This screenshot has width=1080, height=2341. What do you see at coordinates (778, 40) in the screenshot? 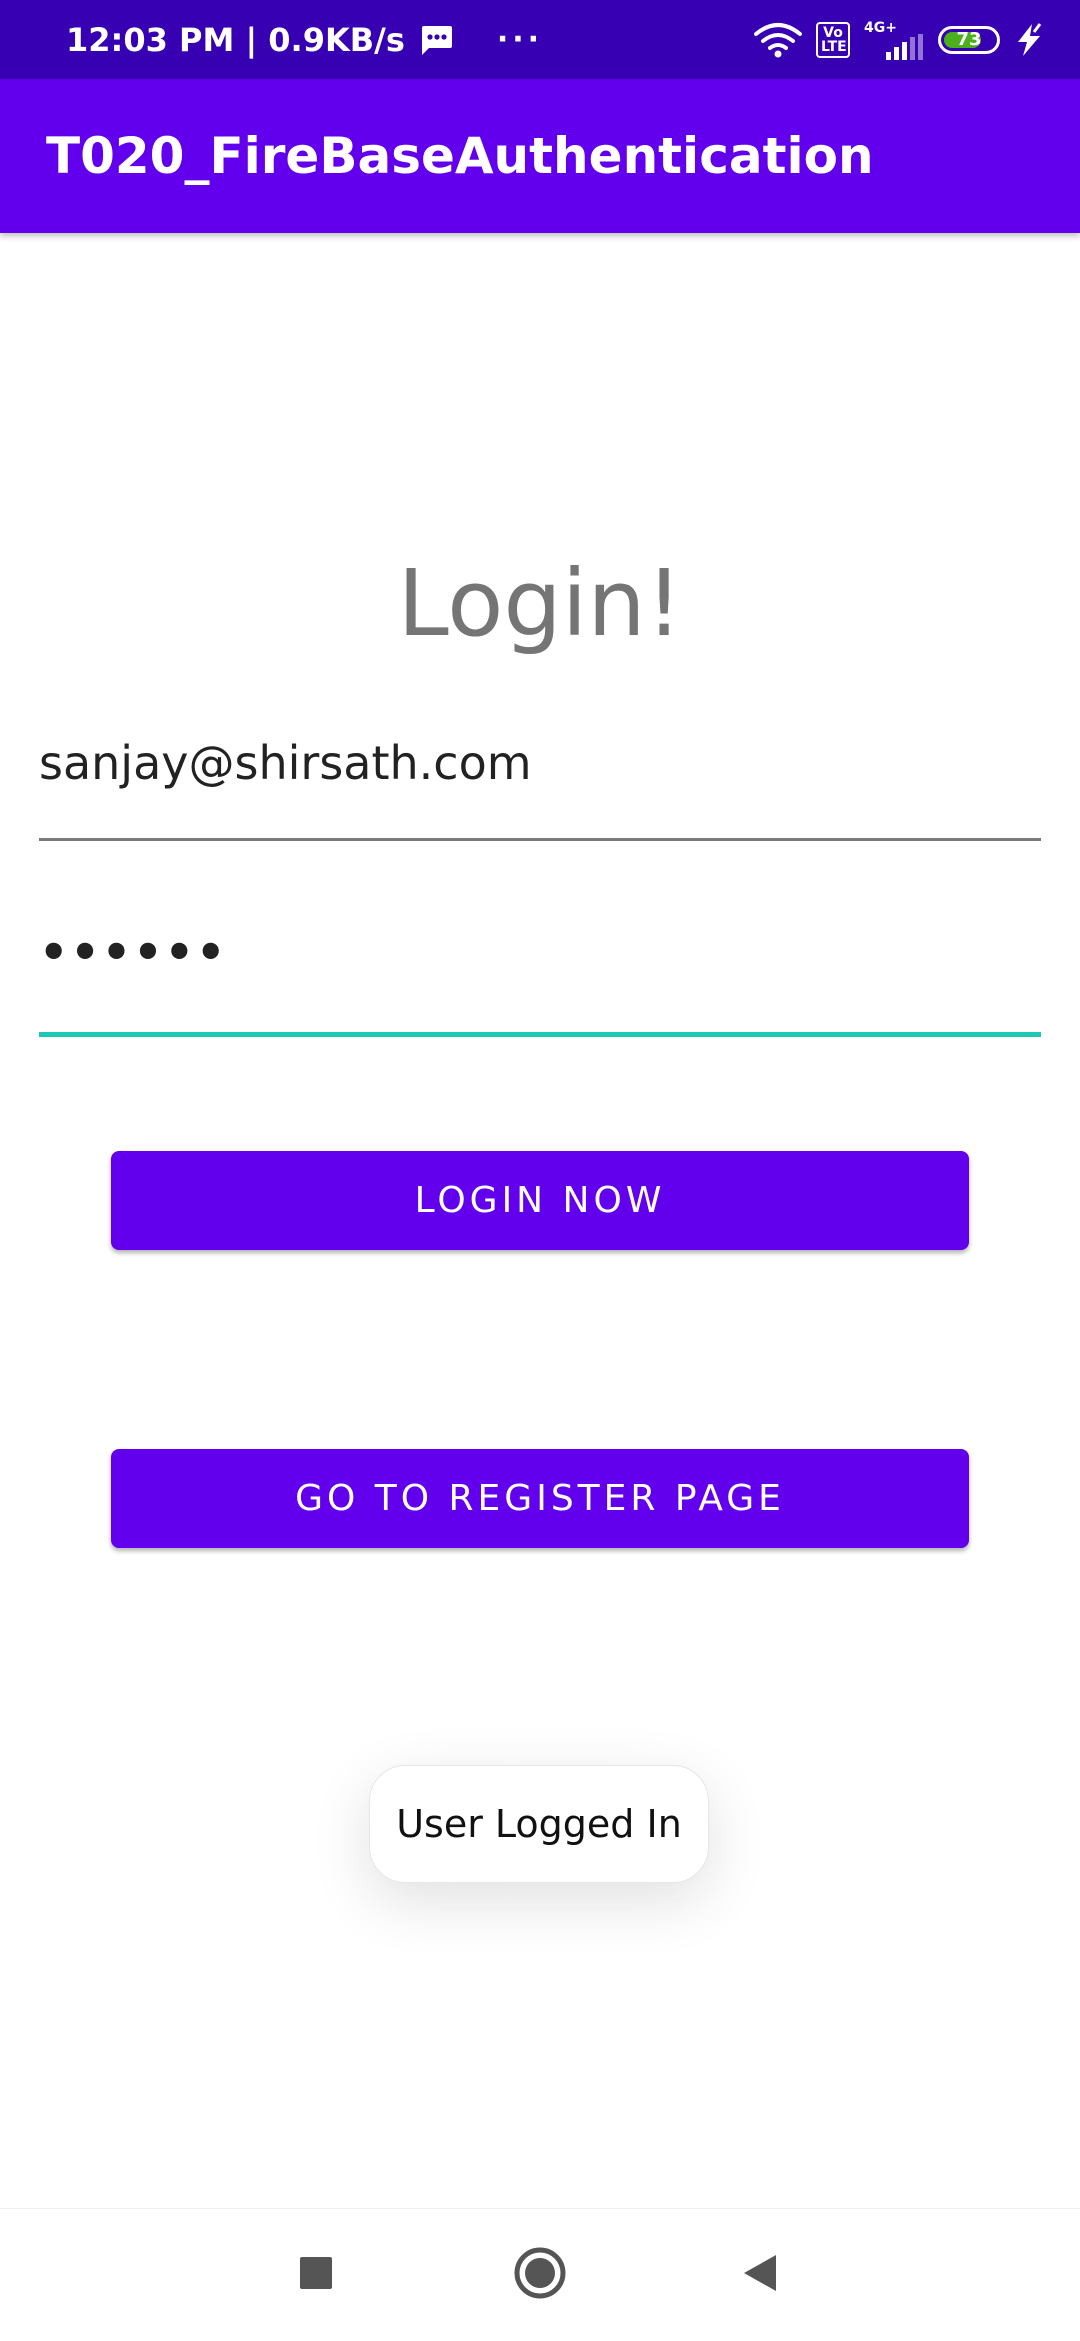
I see `wifi-icon` at bounding box center [778, 40].